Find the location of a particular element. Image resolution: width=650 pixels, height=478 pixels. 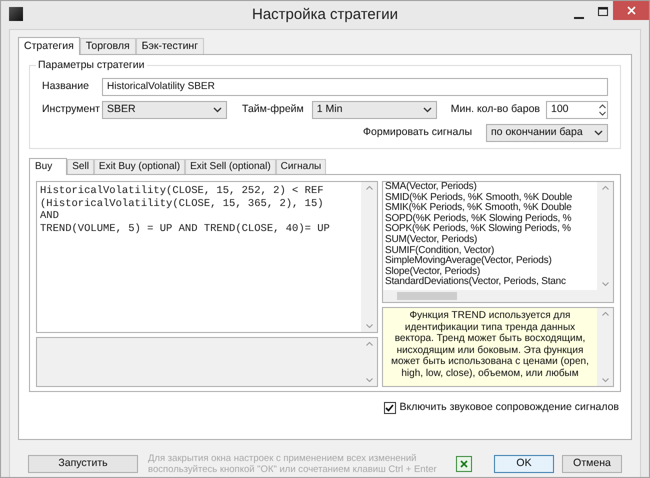

field-label: Инструмент is located at coordinates (71, 110).